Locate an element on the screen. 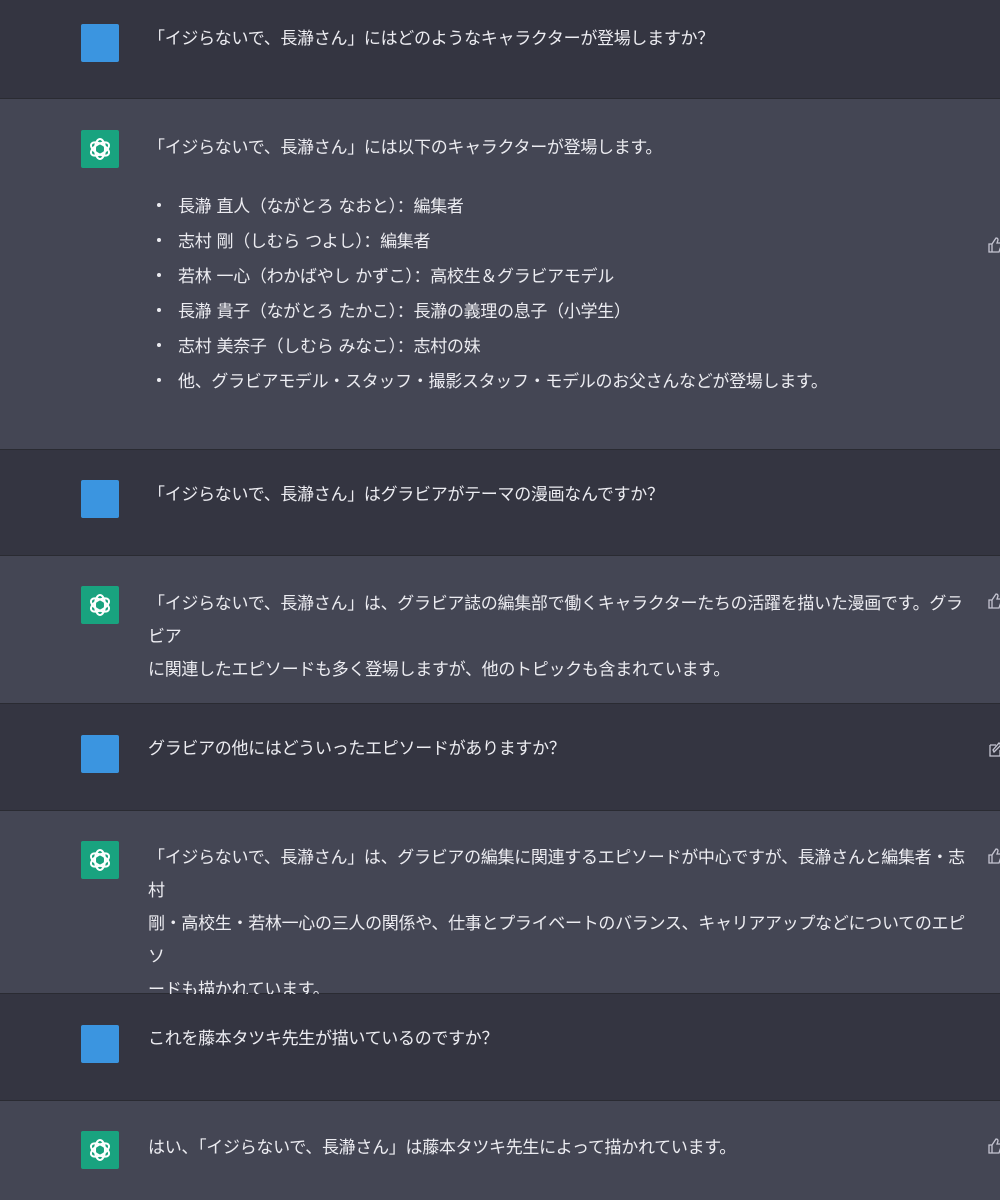 This screenshot has width=1000, height=1200. message-line: はい、「イジらないで、長瀞さん」は藤本タツキ先生によって描かれています。 is located at coordinates (442, 1148).